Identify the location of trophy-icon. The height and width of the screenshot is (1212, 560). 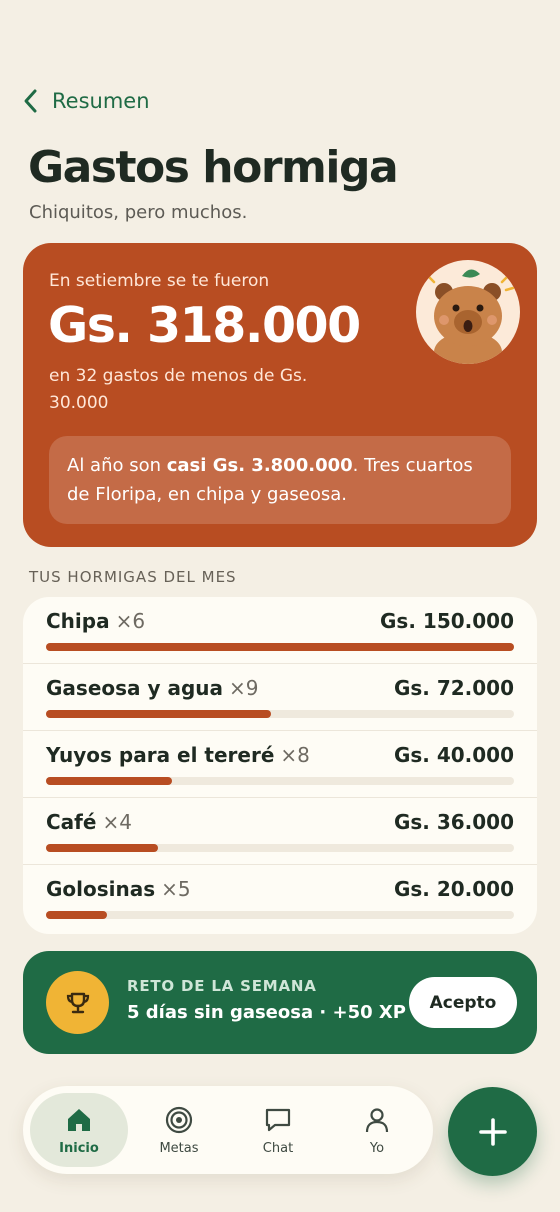
(77, 1002).